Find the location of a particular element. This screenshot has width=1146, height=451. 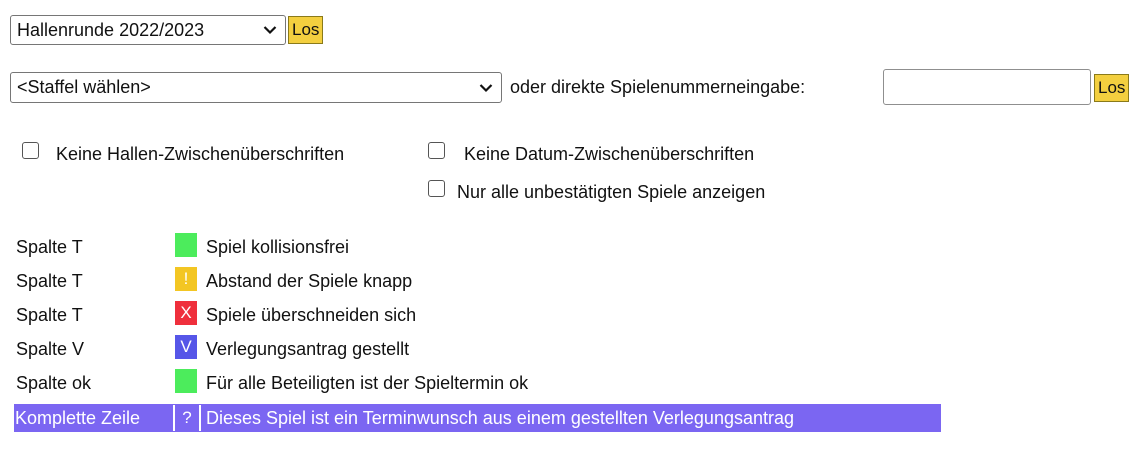

only-unconfirmed-checkbox is located at coordinates (436, 188).